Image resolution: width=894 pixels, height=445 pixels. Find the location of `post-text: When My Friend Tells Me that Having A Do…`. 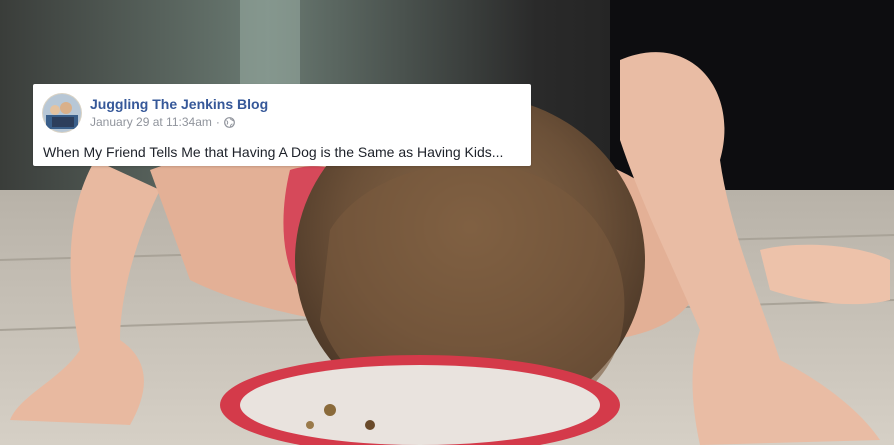

post-text: When My Friend Tells Me that Having A Do… is located at coordinates (273, 152).